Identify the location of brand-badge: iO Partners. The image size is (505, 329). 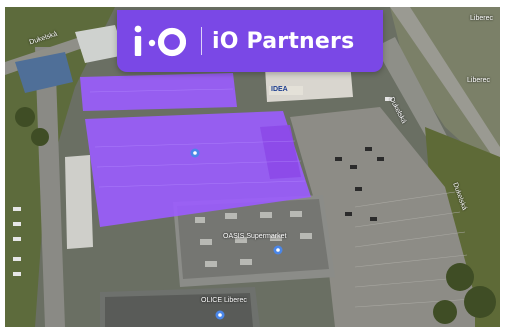
(250, 41).